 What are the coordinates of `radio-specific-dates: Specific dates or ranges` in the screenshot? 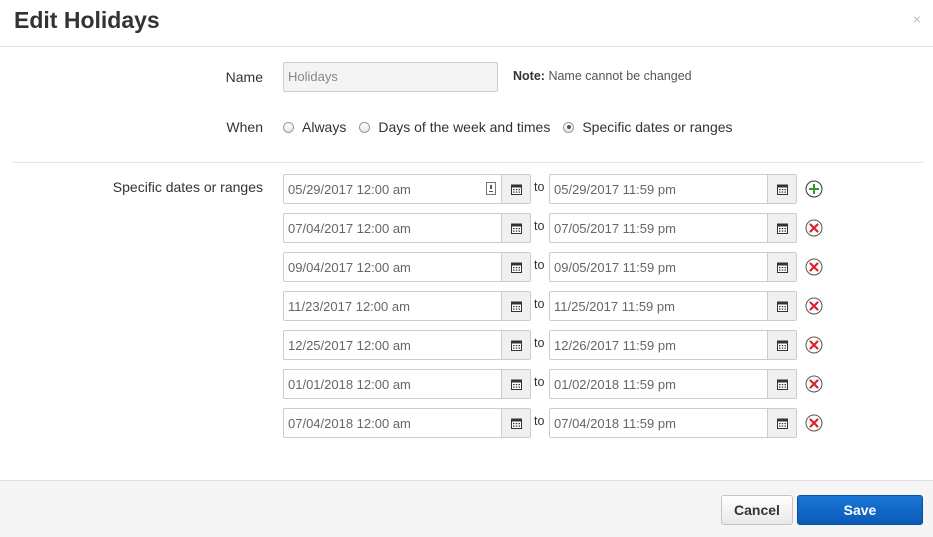 It's located at (648, 127).